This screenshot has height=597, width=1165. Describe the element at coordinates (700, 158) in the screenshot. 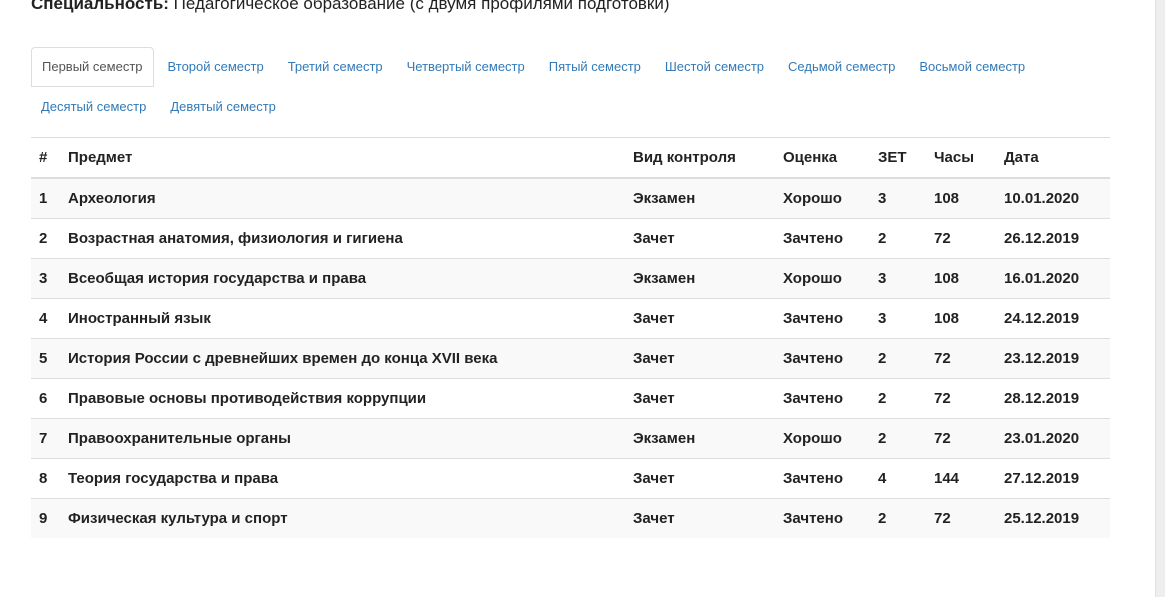

I see `col-header-control-type: Вид контроля` at that location.